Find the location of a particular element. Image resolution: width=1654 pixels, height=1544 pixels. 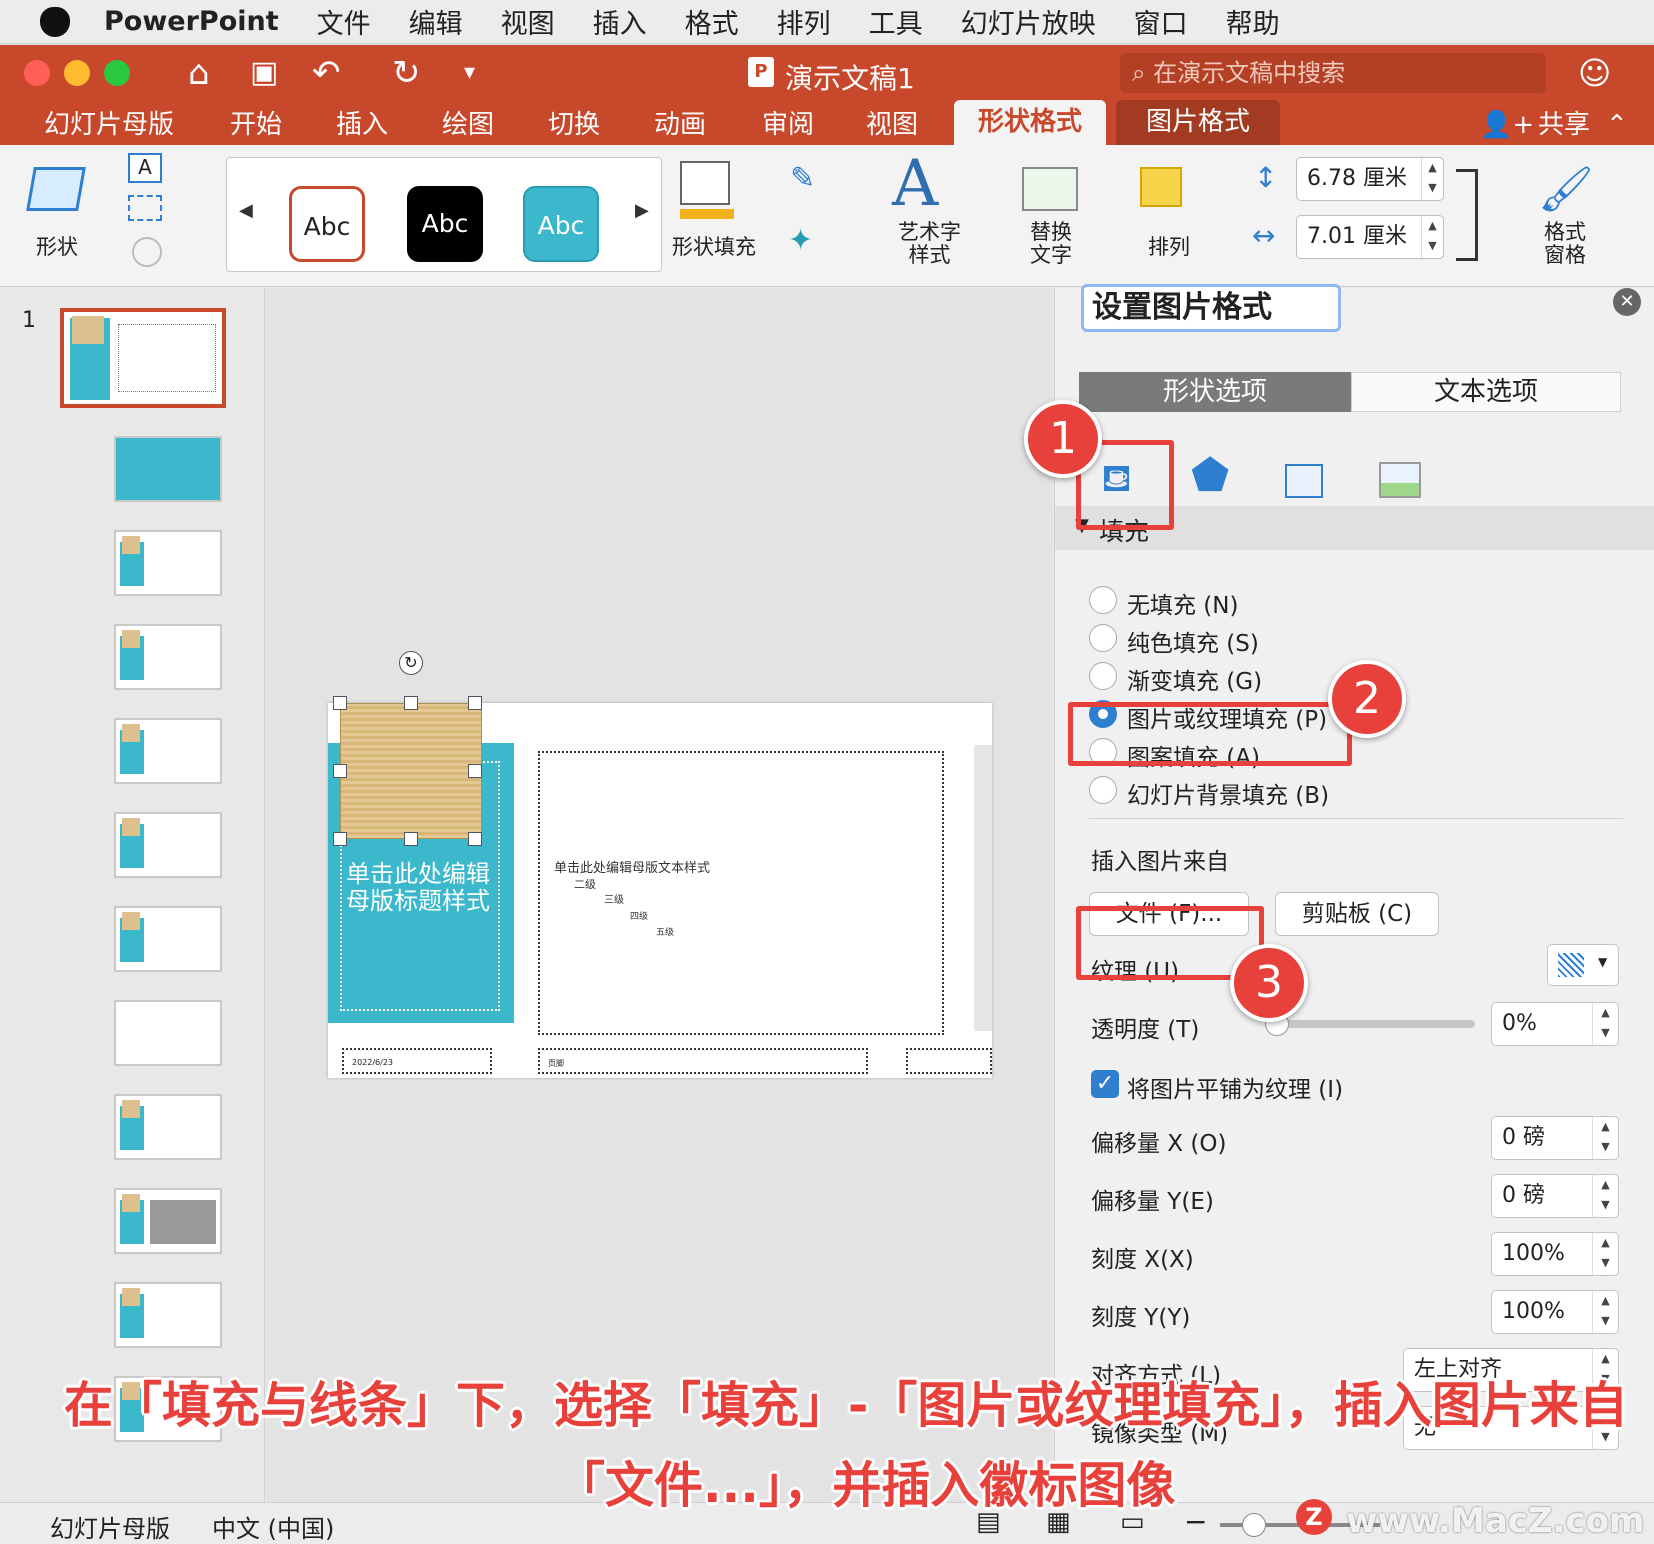

gallery-prev-icon: ◀ is located at coordinates (246, 210).